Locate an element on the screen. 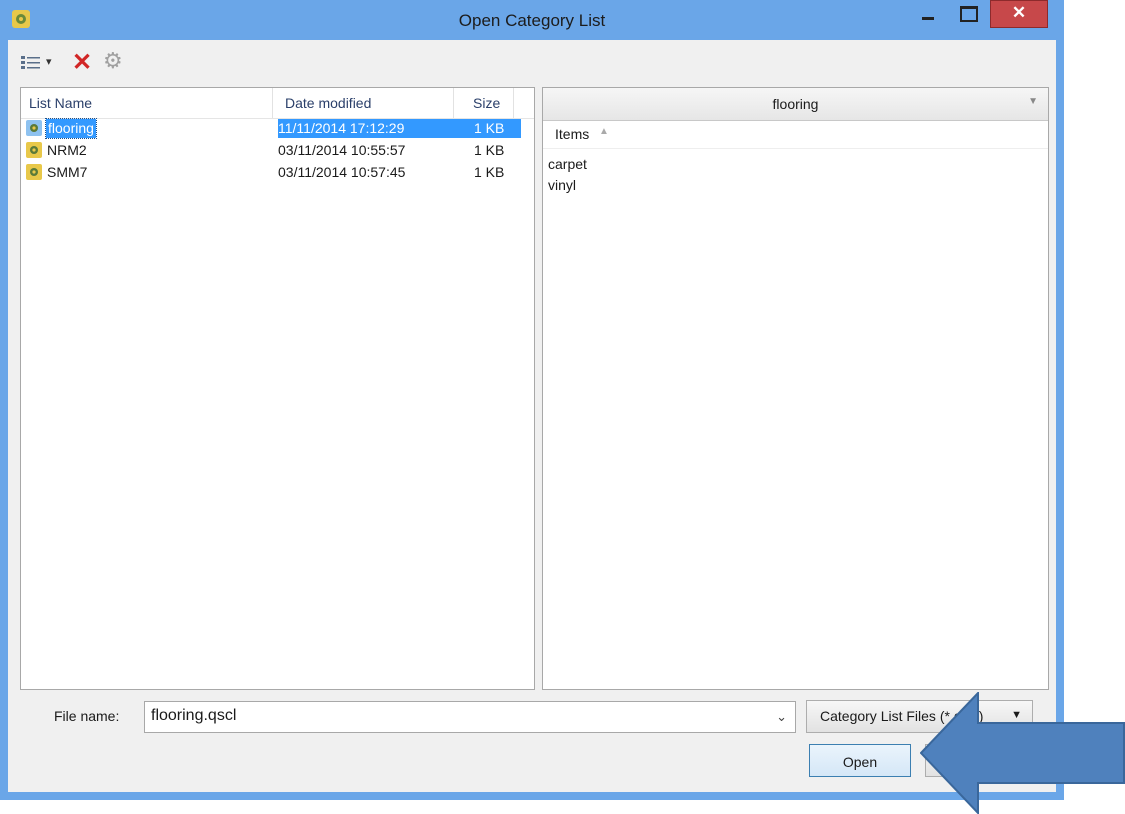 The image size is (1125, 814). list-item: carpet is located at coordinates (567, 164).